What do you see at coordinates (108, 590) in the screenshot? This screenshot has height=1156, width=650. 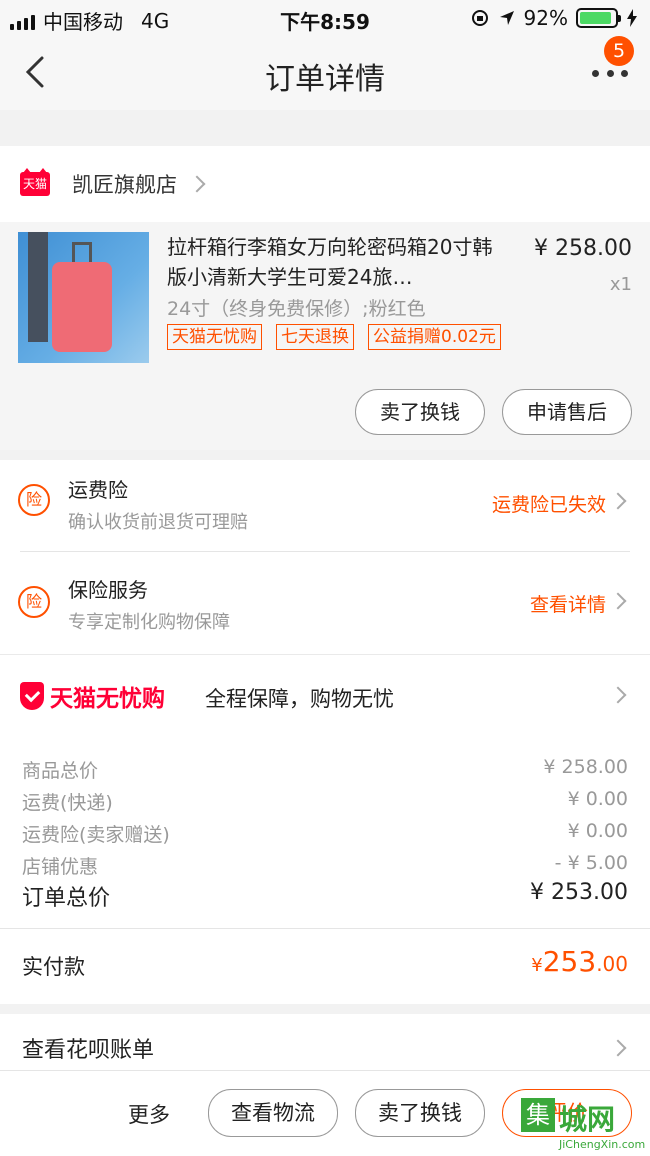 I see `insurance-service-title: 保险服务` at bounding box center [108, 590].